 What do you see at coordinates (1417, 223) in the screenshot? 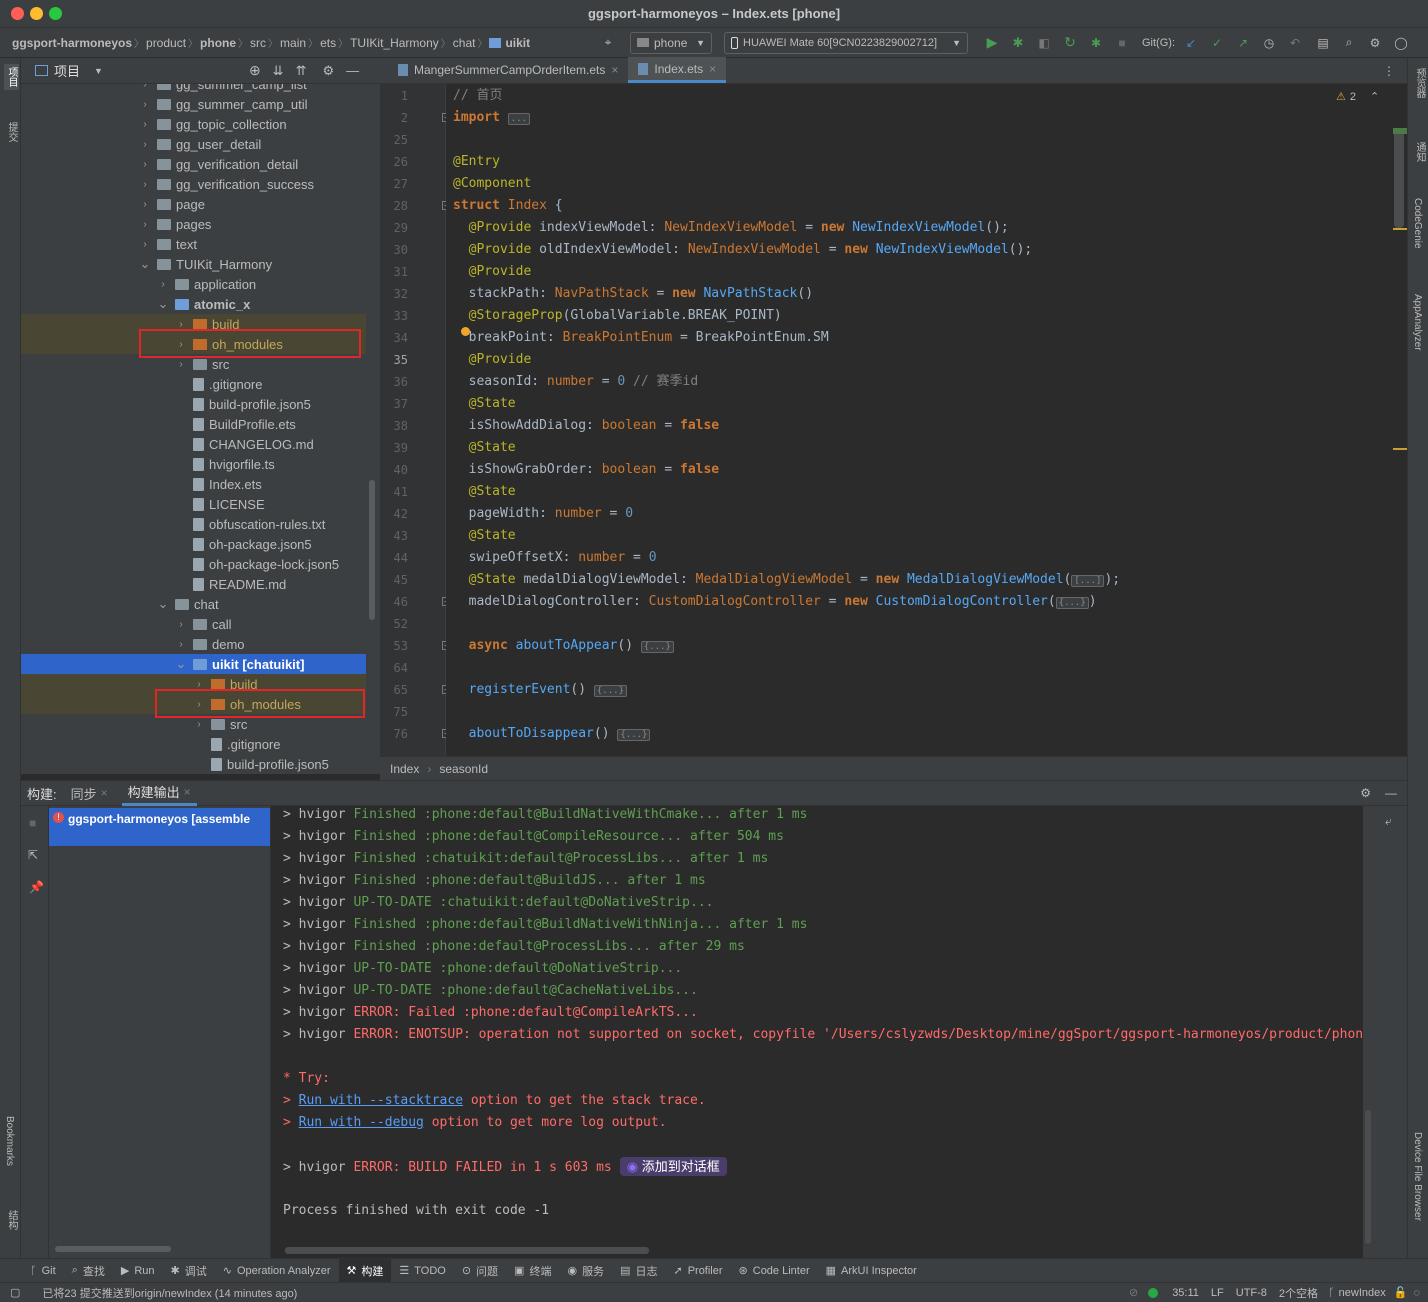
I see `codegenie-tool-button: CodeGenie` at bounding box center [1417, 223].